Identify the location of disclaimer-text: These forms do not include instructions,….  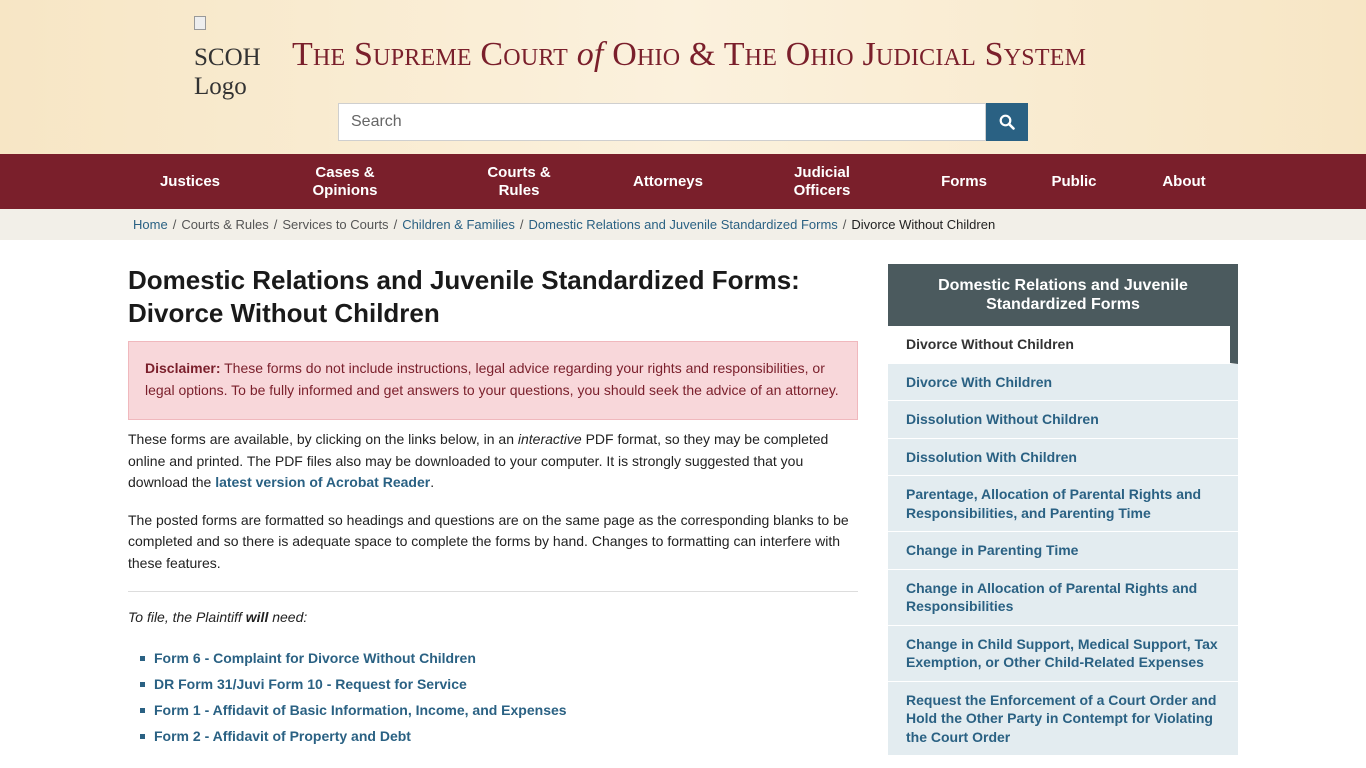
(492, 379).